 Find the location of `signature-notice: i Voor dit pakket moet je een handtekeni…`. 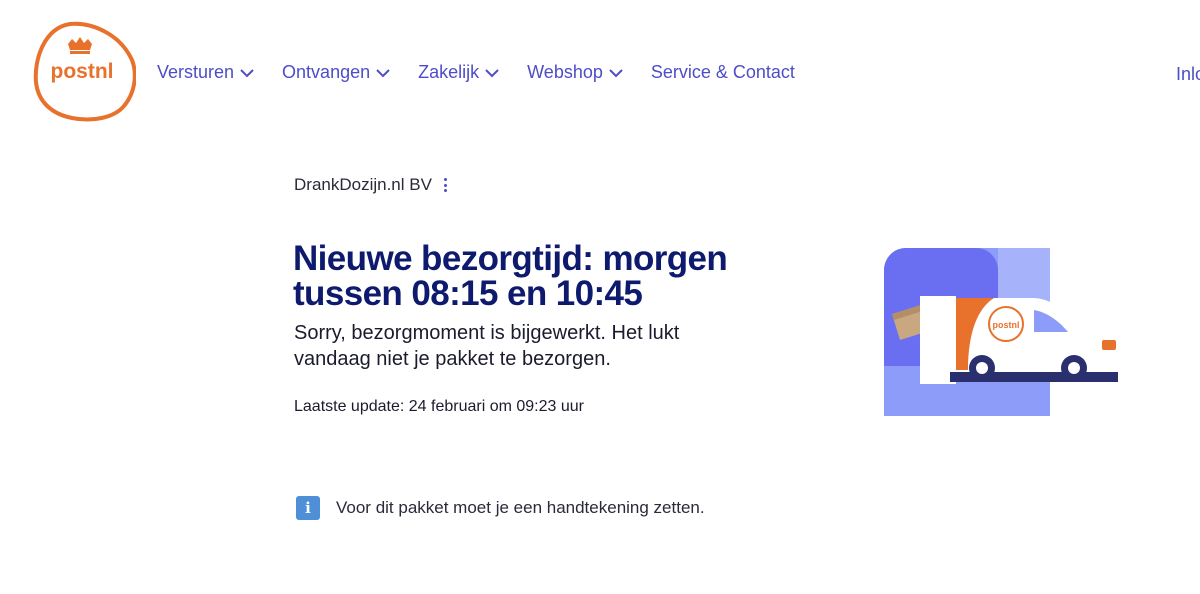

signature-notice: i Voor dit pakket moet je een handtekeni… is located at coordinates (500, 508).